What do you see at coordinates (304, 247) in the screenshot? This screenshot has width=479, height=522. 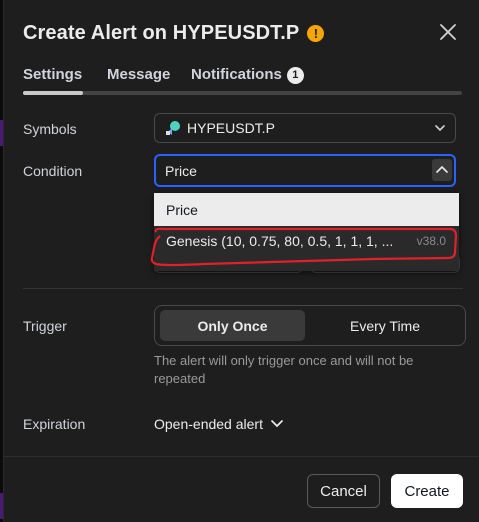 I see `red-highlight-annotation` at bounding box center [304, 247].